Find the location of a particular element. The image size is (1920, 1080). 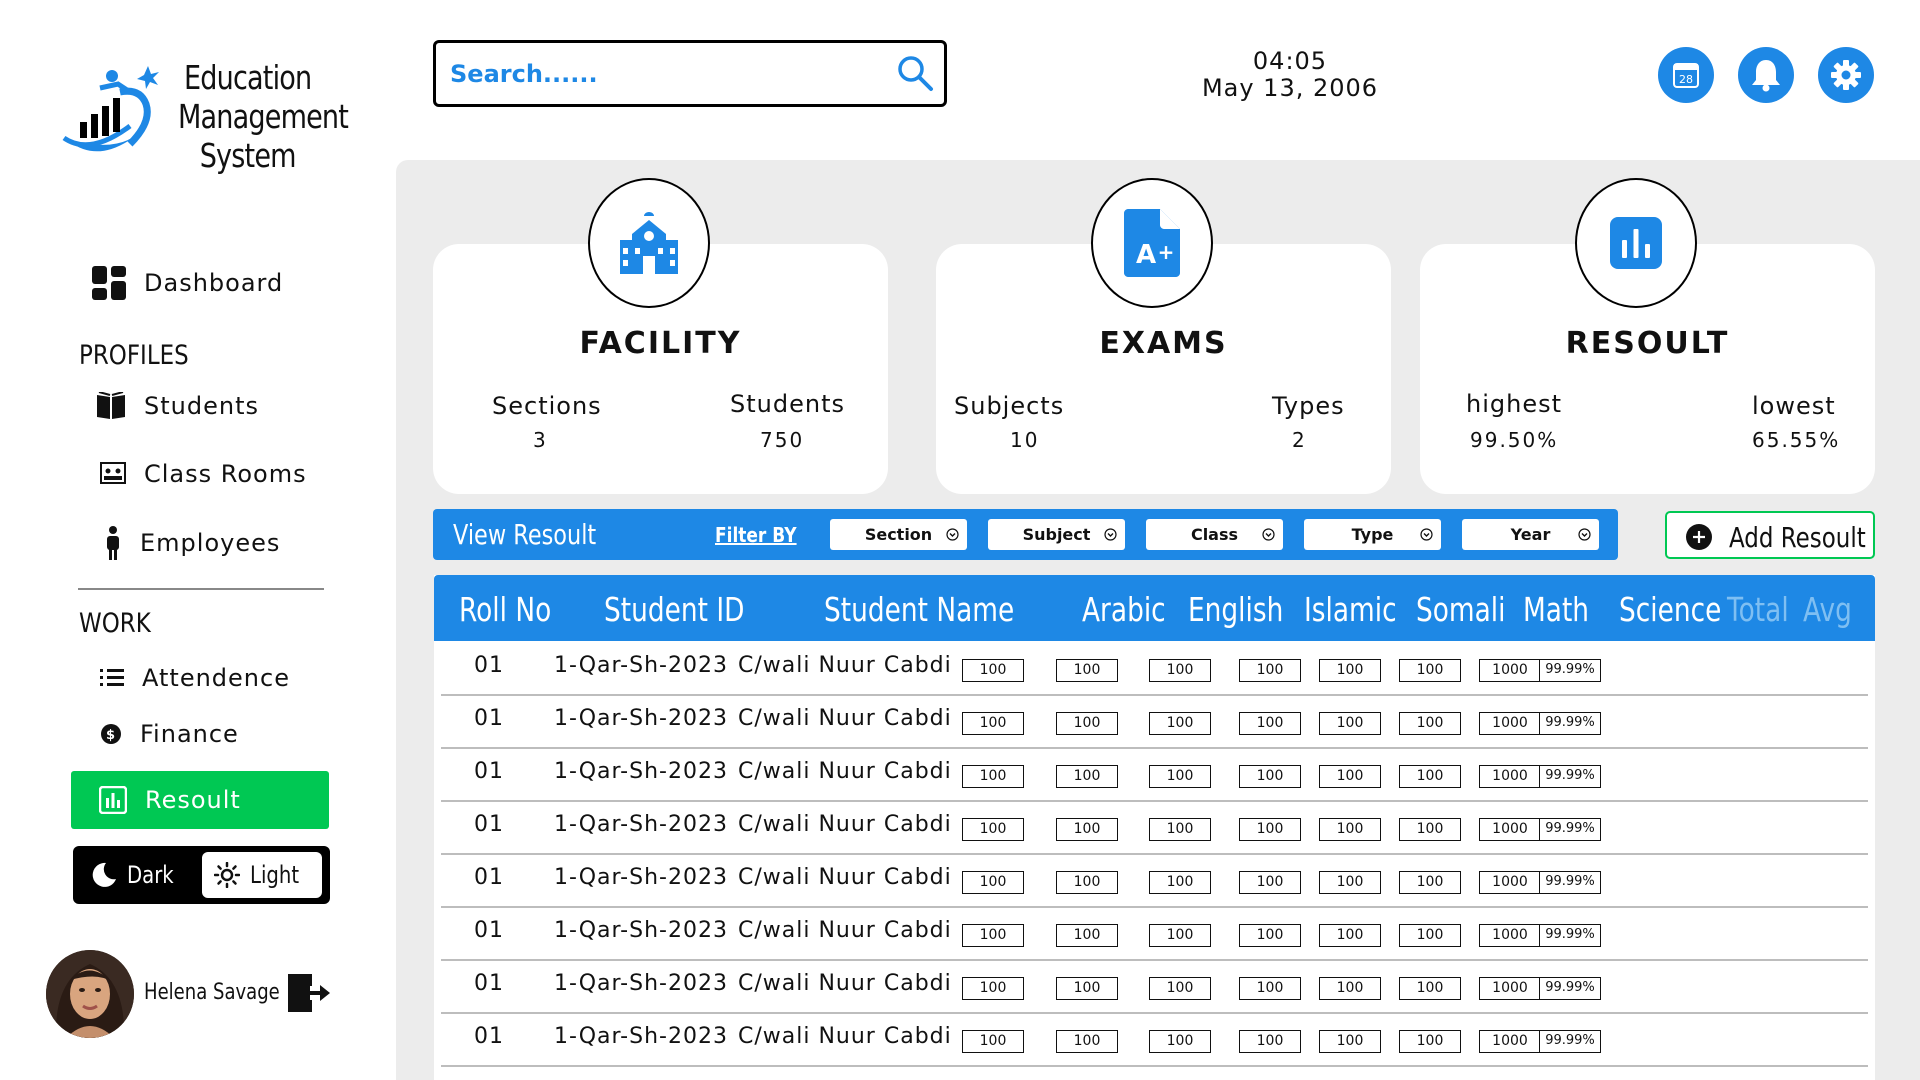

sidebar-item-employees: Employees is located at coordinates (192, 543).